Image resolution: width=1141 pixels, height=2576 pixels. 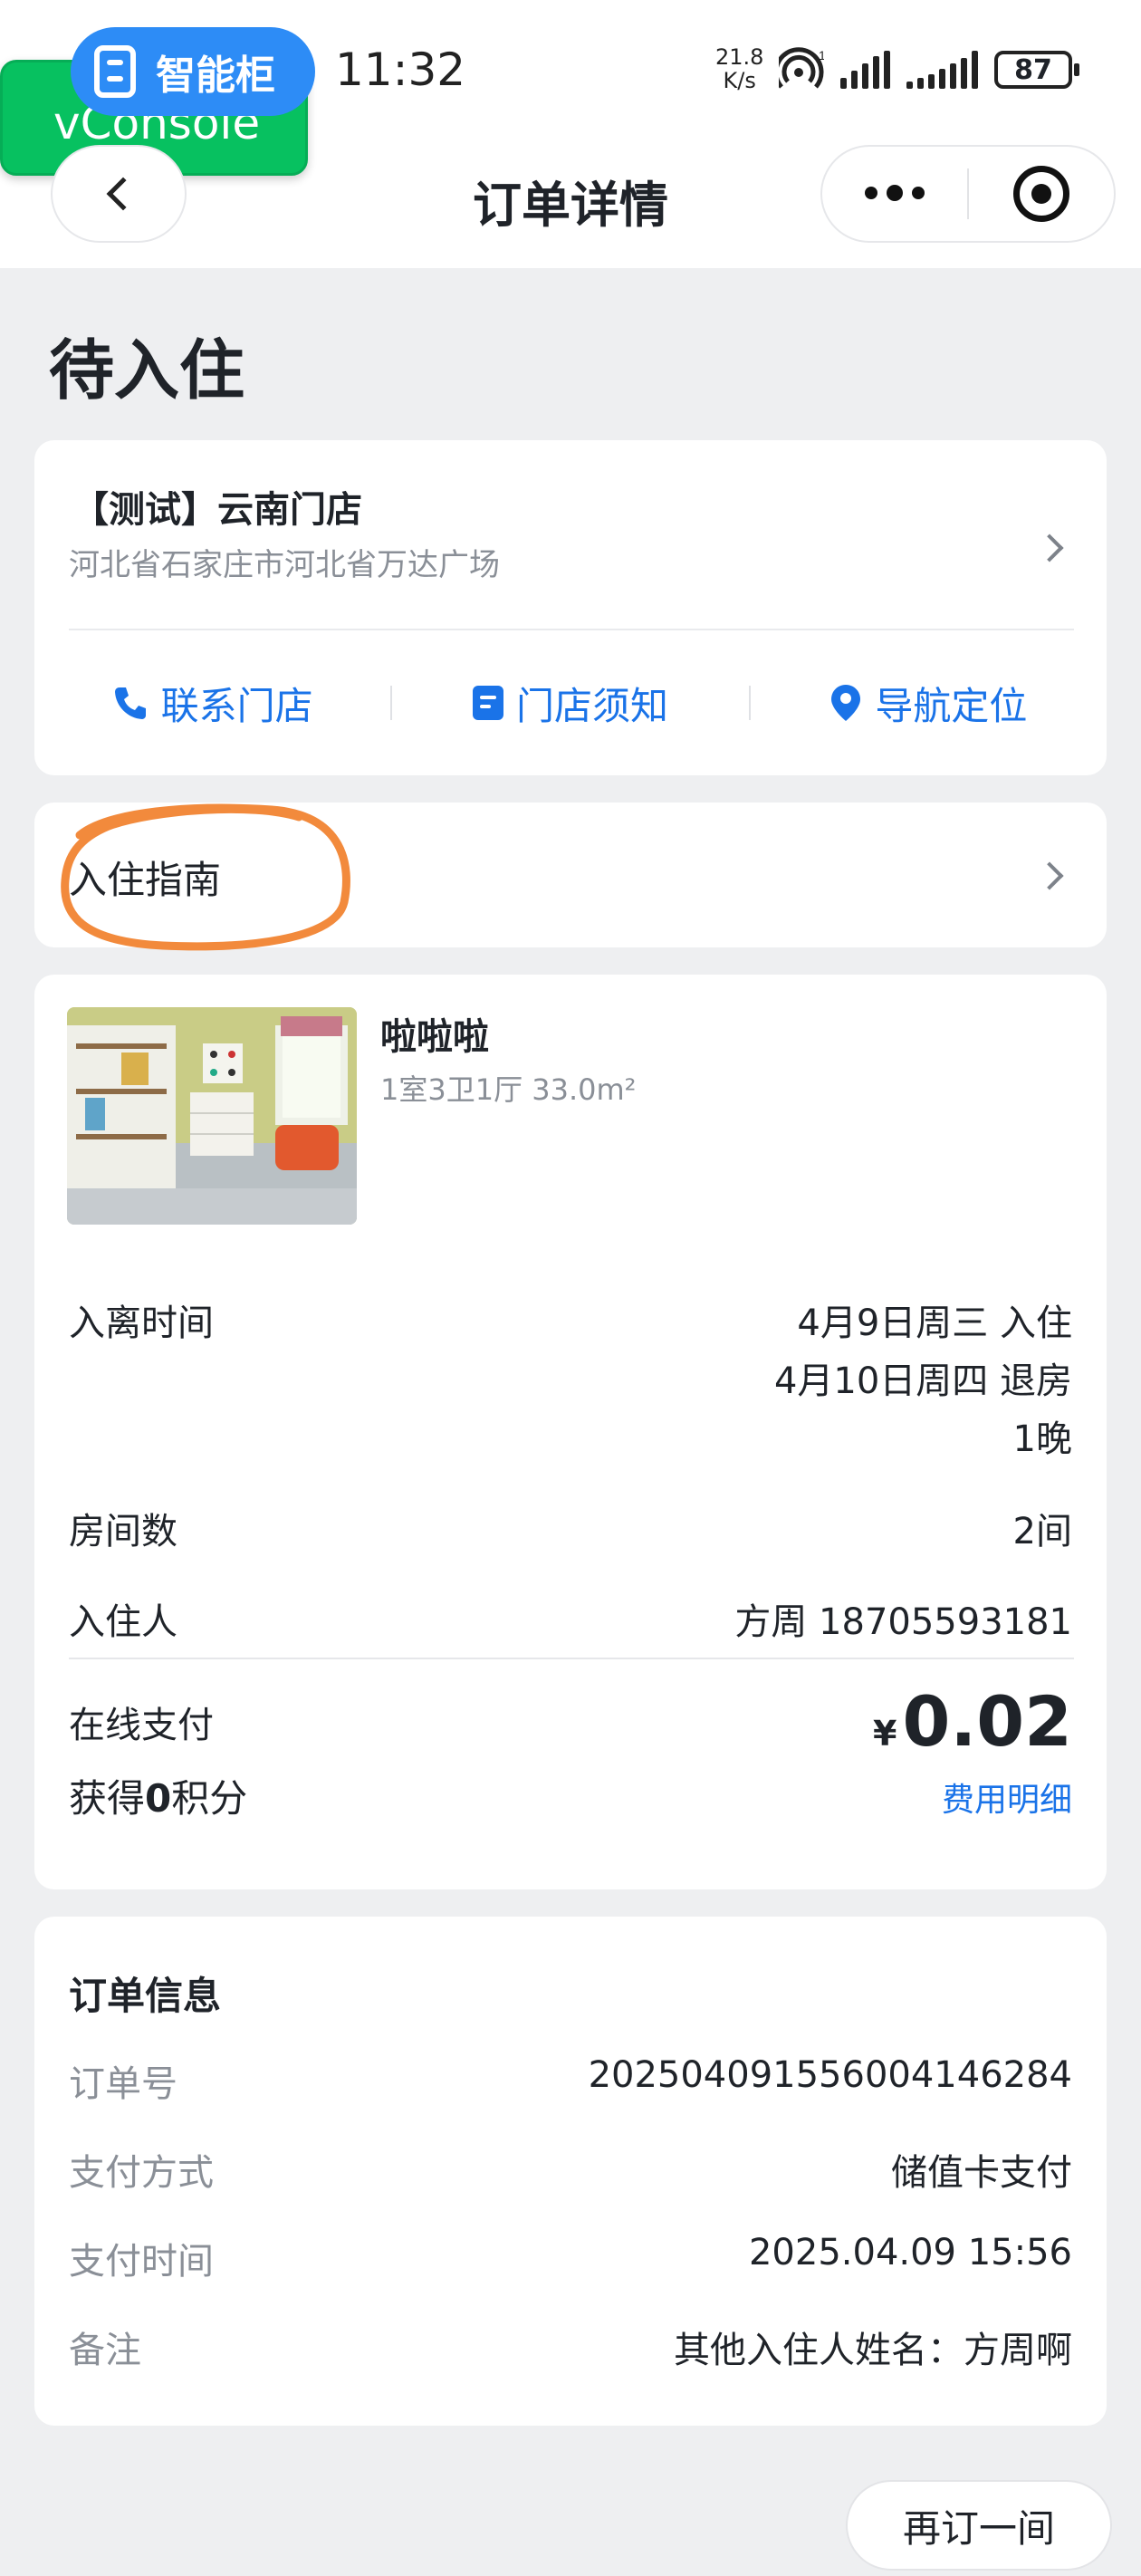 I want to click on points-value: 0, so click(x=158, y=1798).